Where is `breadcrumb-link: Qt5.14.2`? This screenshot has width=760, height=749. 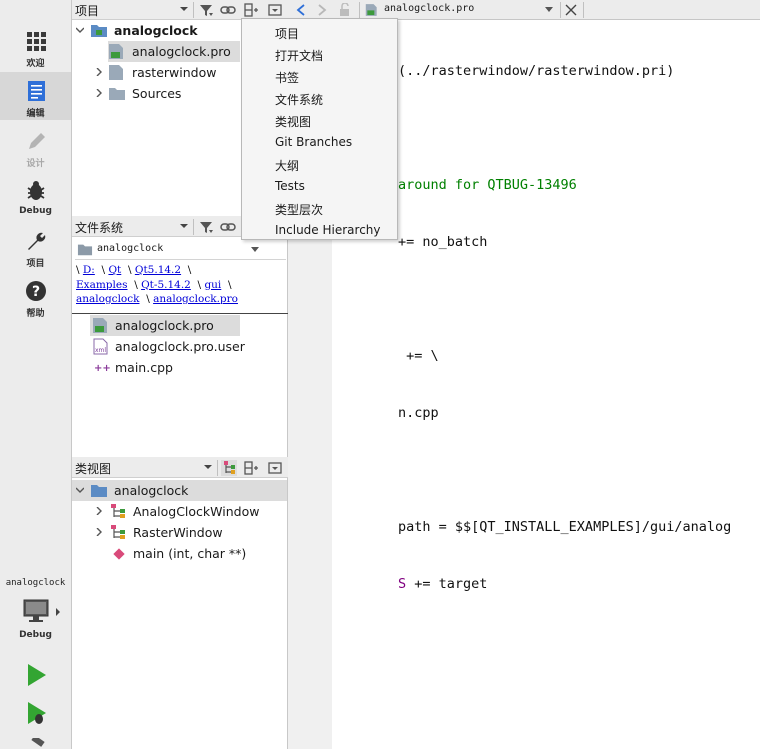
breadcrumb-link: Qt5.14.2 is located at coordinates (158, 270).